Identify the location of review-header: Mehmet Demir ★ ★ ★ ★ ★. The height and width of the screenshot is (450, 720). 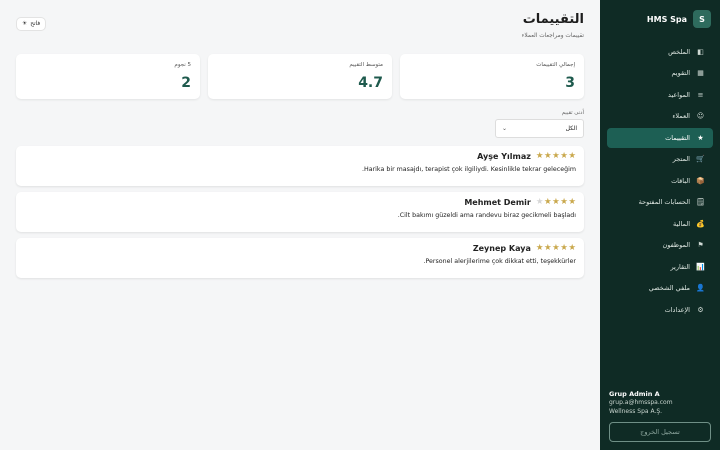
(520, 202).